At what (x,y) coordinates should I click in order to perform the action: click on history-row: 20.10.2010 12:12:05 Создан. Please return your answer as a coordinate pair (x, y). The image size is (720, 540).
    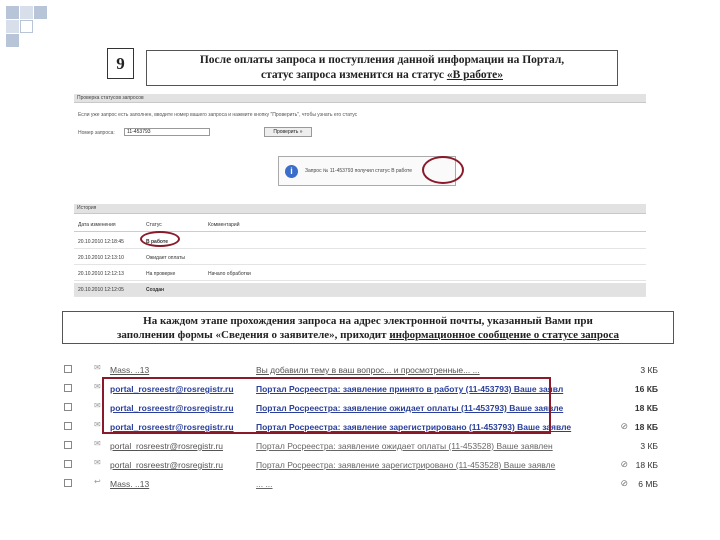
    Looking at the image, I should click on (360, 290).